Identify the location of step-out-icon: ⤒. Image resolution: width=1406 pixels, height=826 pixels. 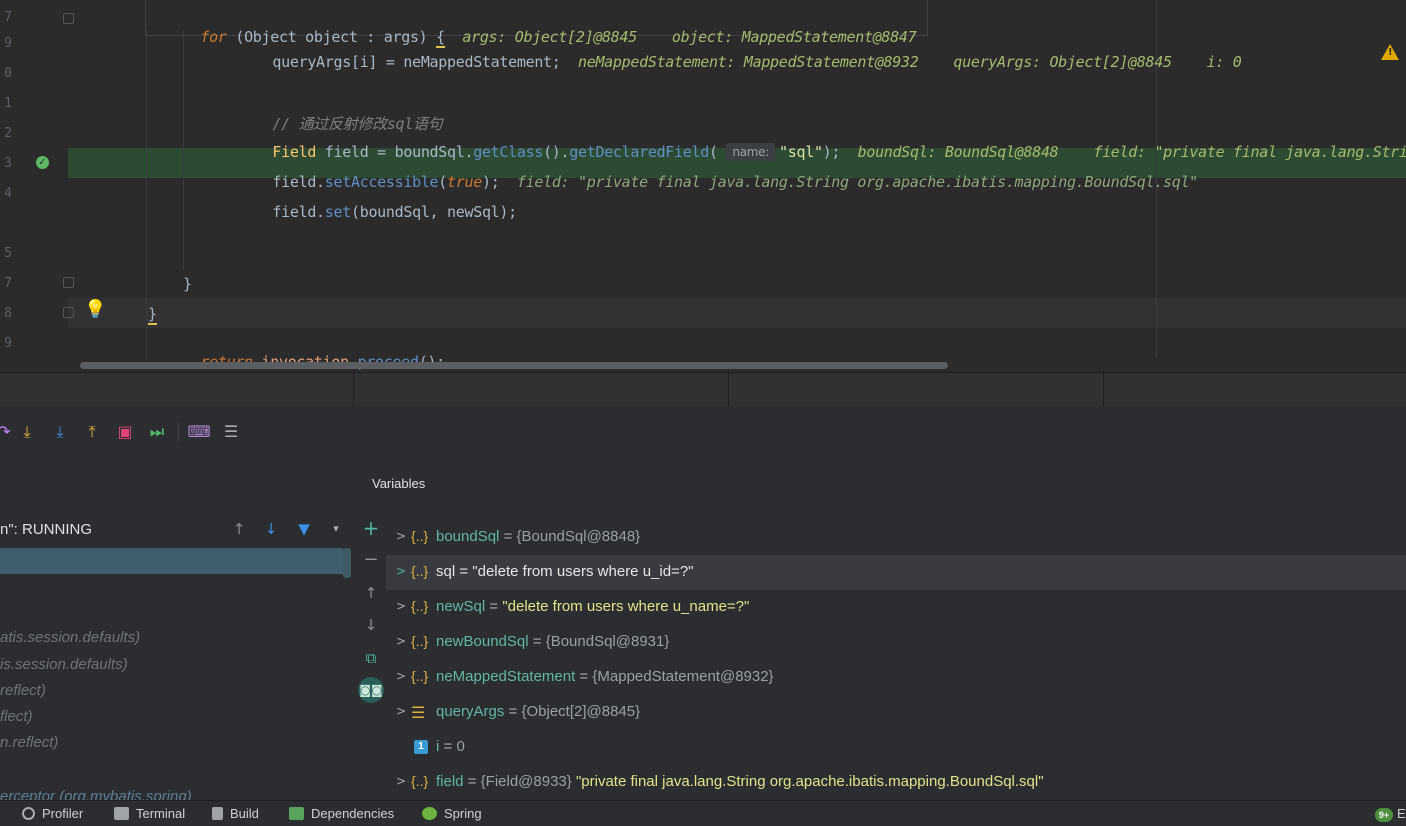
(92, 432).